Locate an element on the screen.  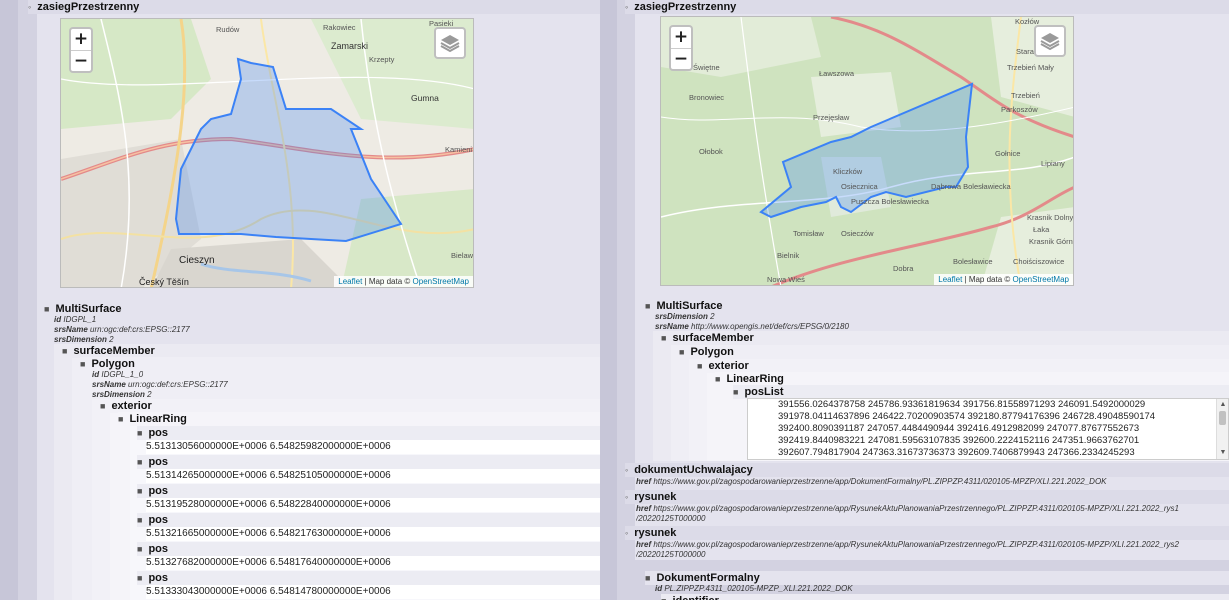
map-label: Kamieni is located at coordinates (459, 149).